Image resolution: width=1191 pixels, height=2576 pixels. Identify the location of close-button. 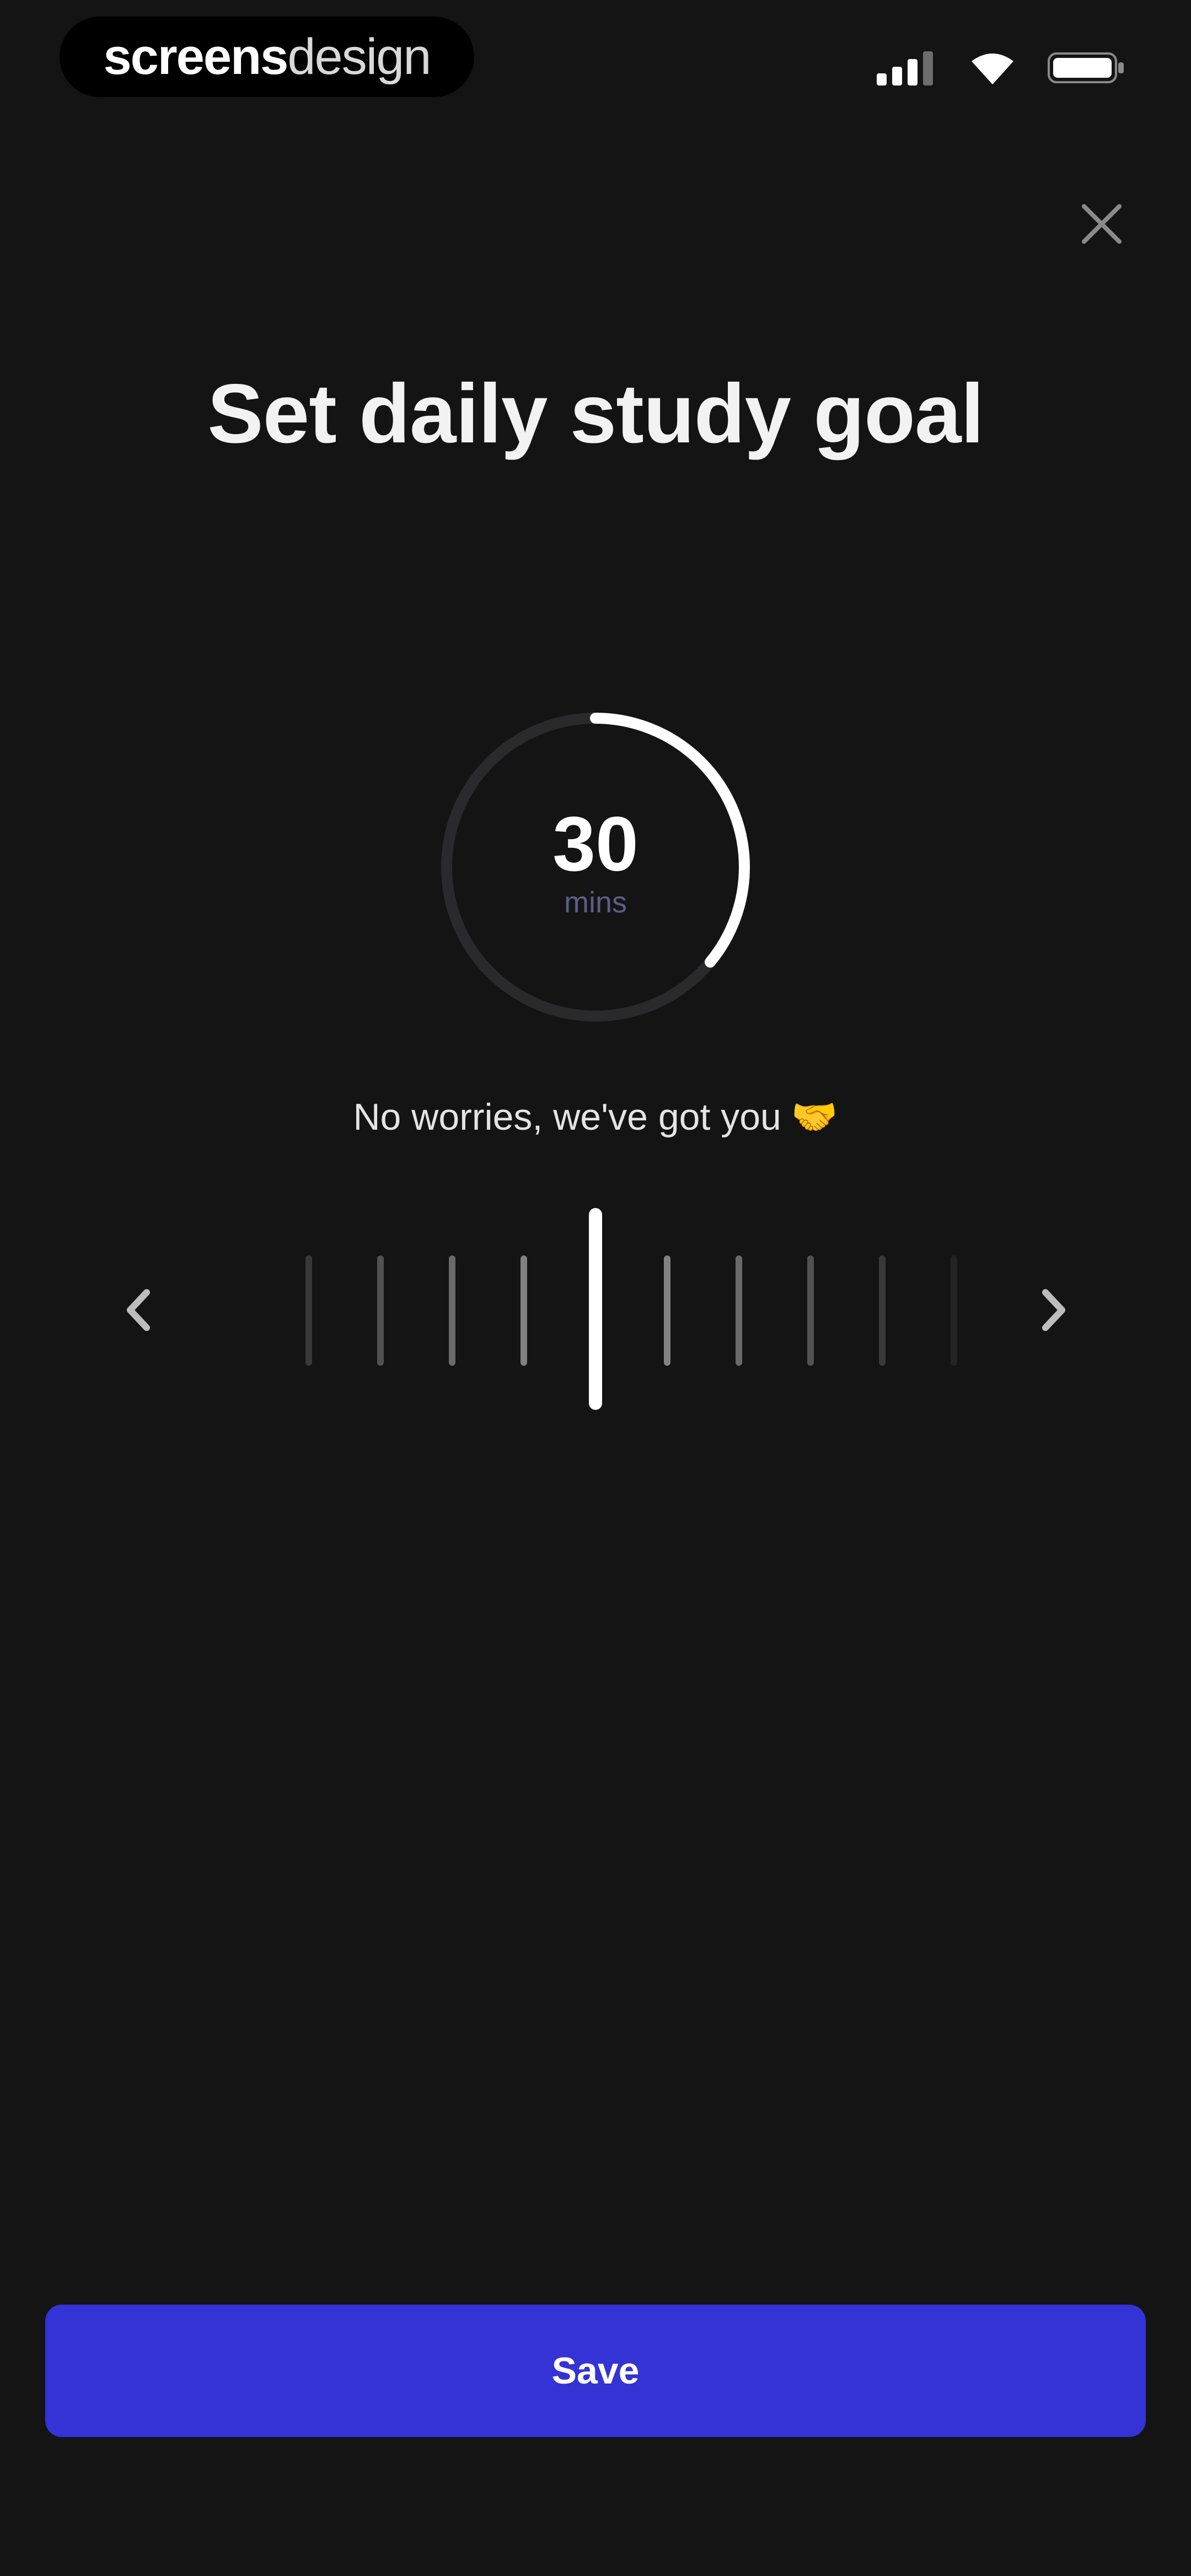
(1101, 224).